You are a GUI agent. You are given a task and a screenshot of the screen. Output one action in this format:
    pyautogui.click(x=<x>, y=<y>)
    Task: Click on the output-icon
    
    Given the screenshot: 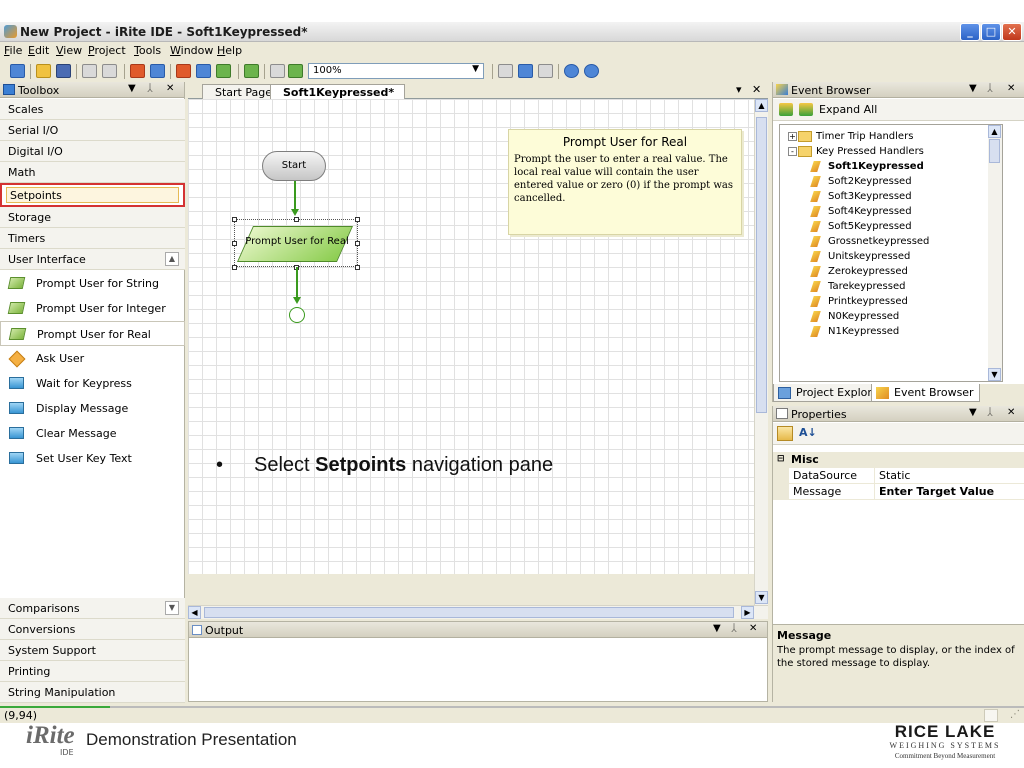 What is the action you would take?
    pyautogui.click(x=277, y=71)
    